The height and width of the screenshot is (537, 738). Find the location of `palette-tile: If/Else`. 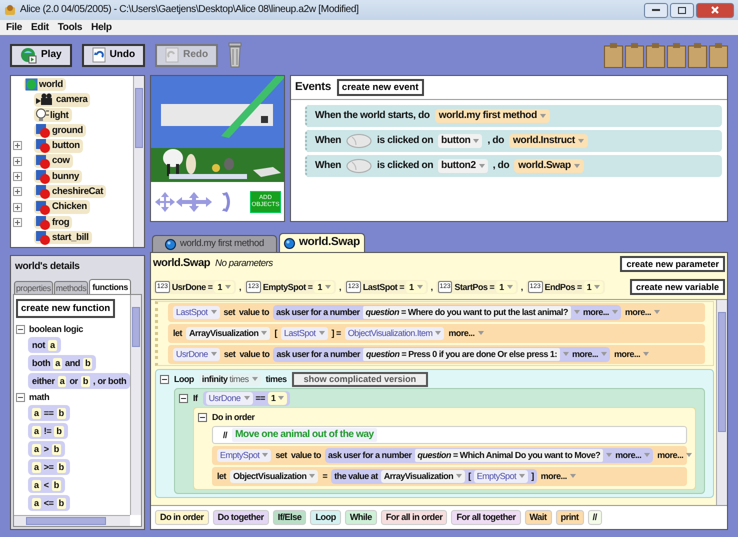

palette-tile: If/Else is located at coordinates (289, 517).